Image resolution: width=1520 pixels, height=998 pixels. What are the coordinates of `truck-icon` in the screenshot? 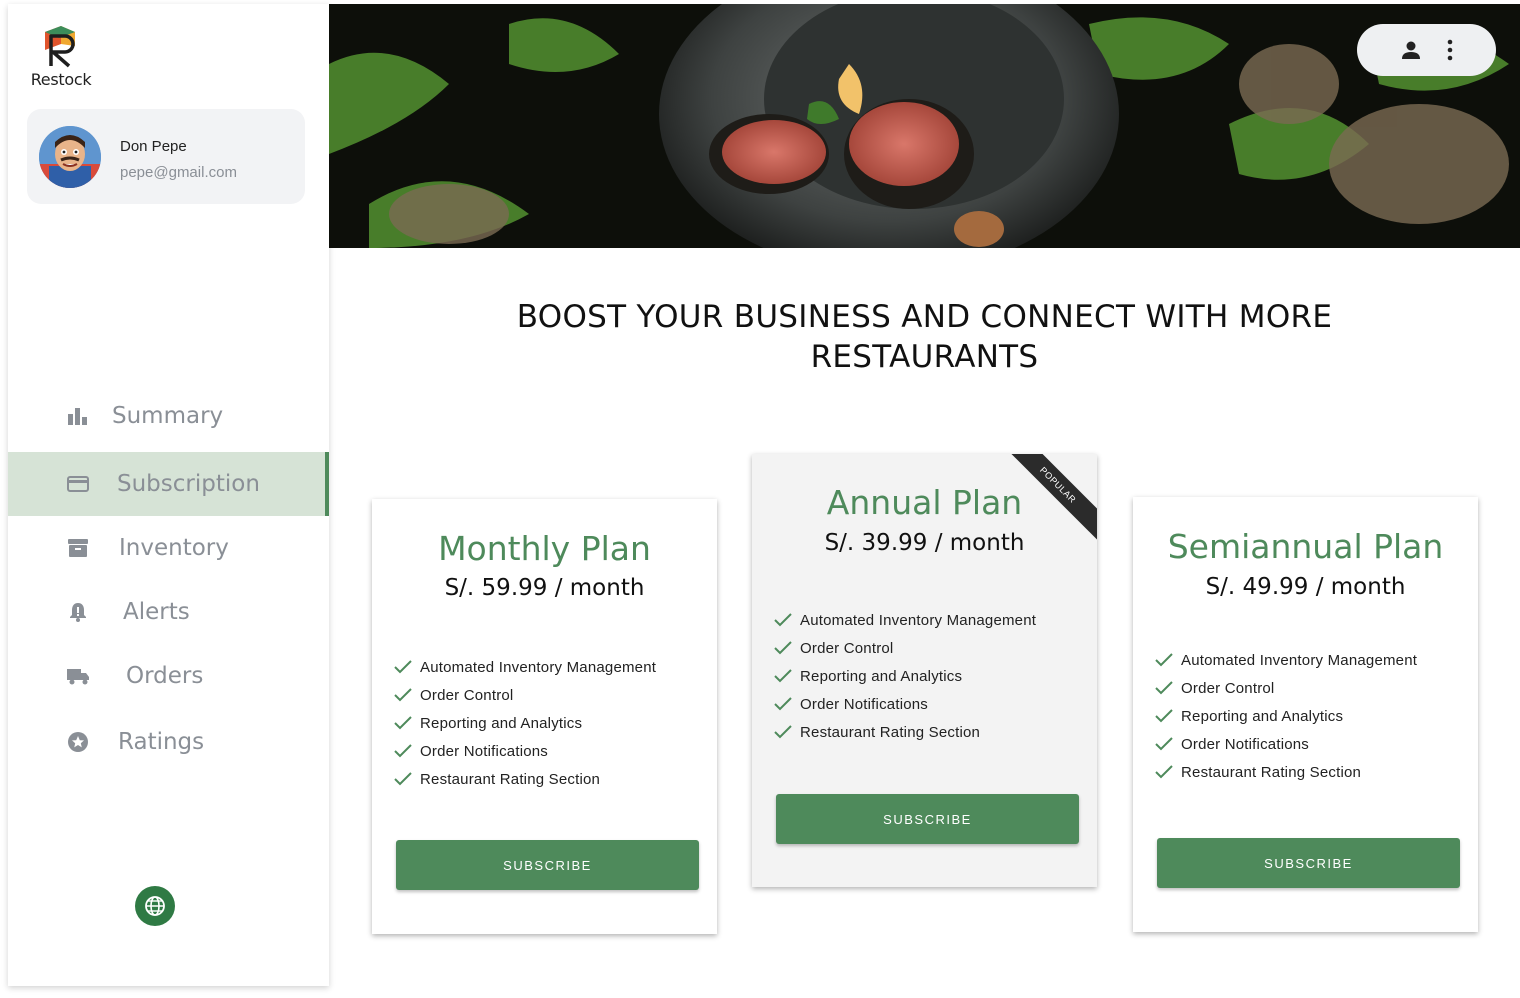 It's located at (78, 676).